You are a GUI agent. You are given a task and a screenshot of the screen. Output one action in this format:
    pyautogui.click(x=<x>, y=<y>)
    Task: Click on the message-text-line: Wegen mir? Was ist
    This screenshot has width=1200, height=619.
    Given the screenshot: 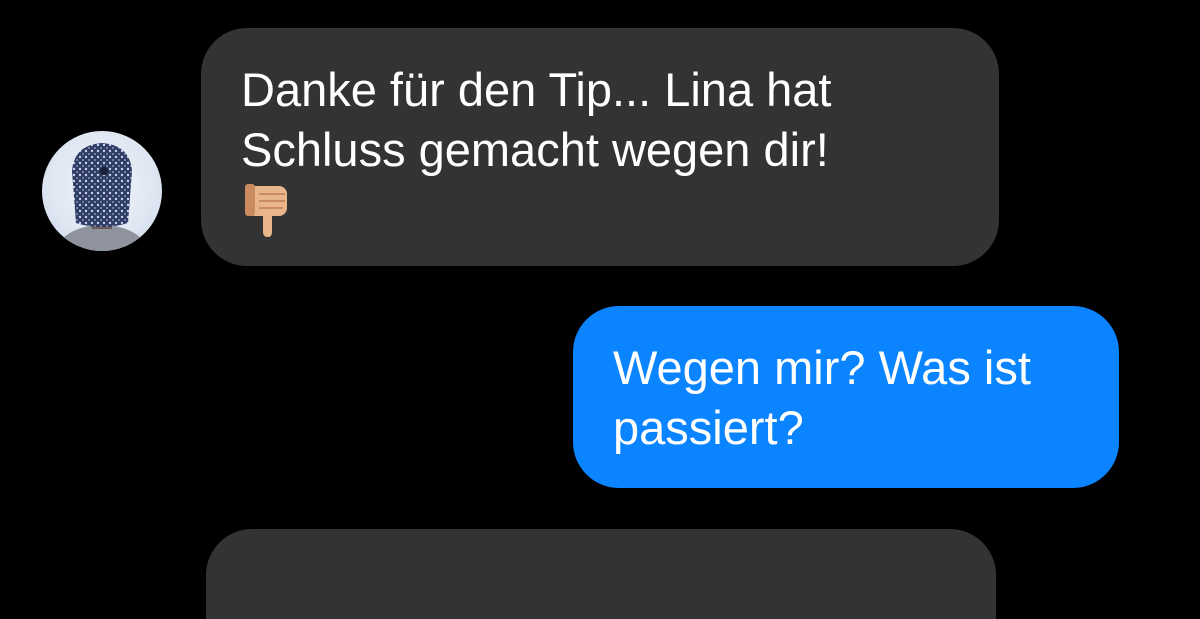 What is the action you would take?
    pyautogui.click(x=822, y=367)
    